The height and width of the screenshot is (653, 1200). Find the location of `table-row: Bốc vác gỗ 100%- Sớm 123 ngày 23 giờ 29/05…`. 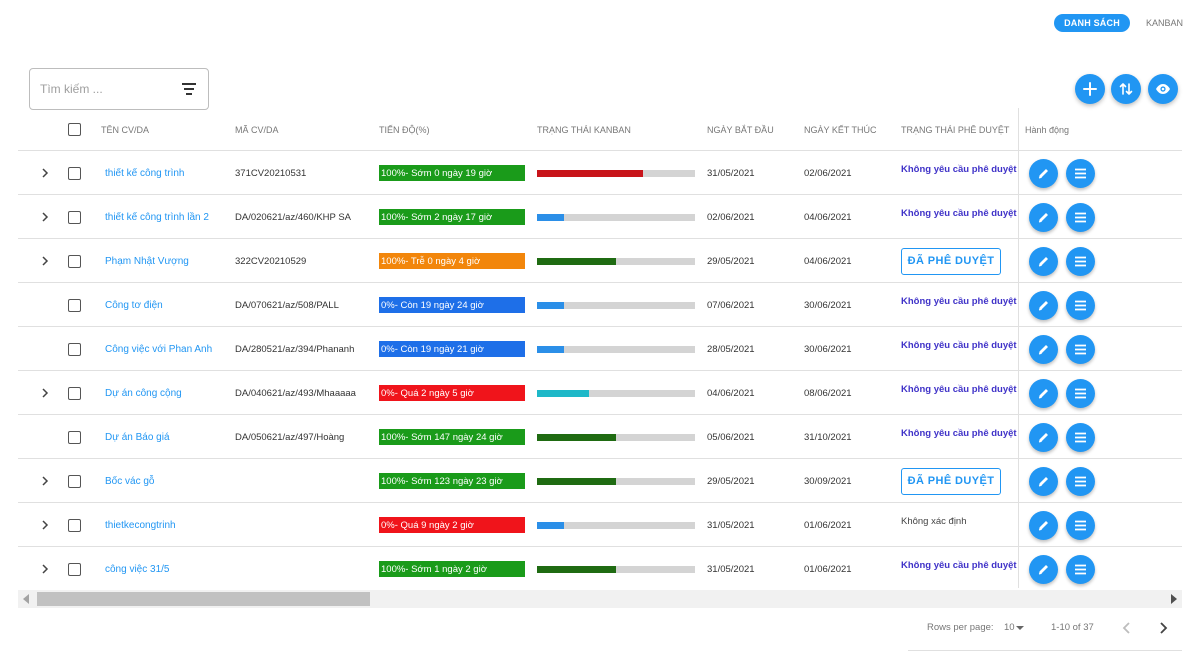

table-row: Bốc vác gỗ 100%- Sớm 123 ngày 23 giờ 29/05… is located at coordinates (600, 481).